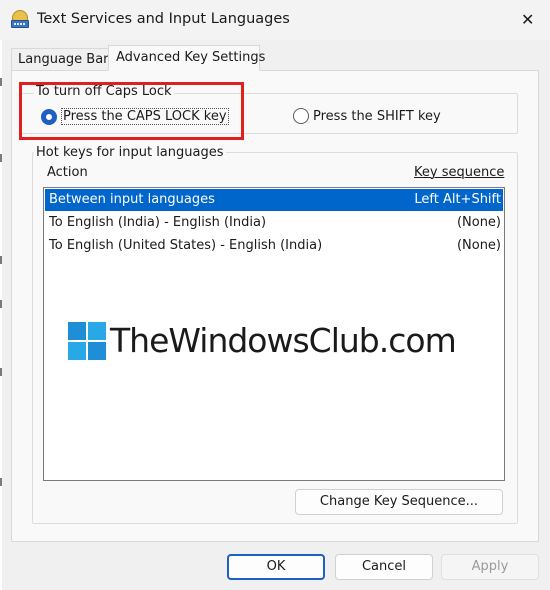 The height and width of the screenshot is (590, 550). I want to click on windows-logo-icon, so click(87, 341).